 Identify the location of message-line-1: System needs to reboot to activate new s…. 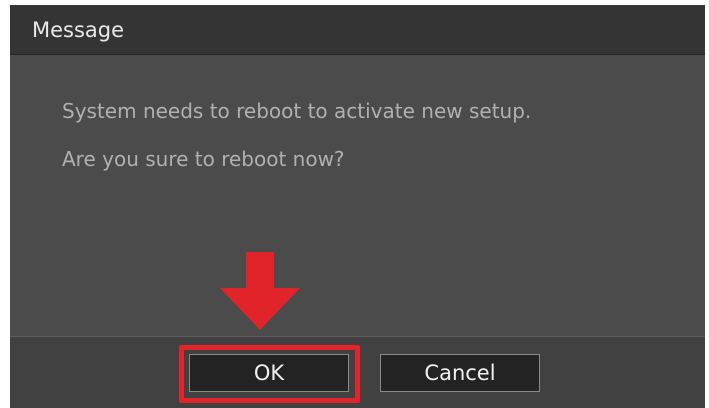
(297, 111).